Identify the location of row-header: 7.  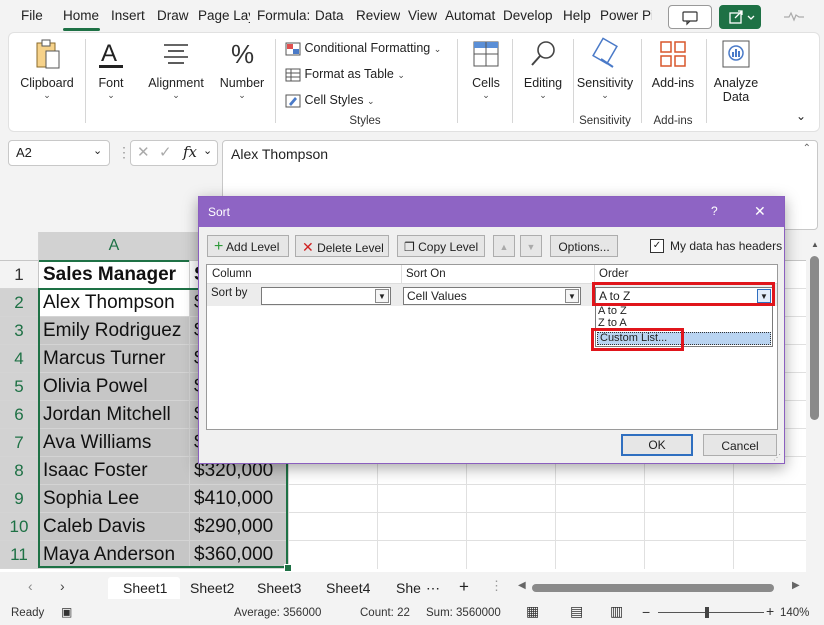
(19, 443).